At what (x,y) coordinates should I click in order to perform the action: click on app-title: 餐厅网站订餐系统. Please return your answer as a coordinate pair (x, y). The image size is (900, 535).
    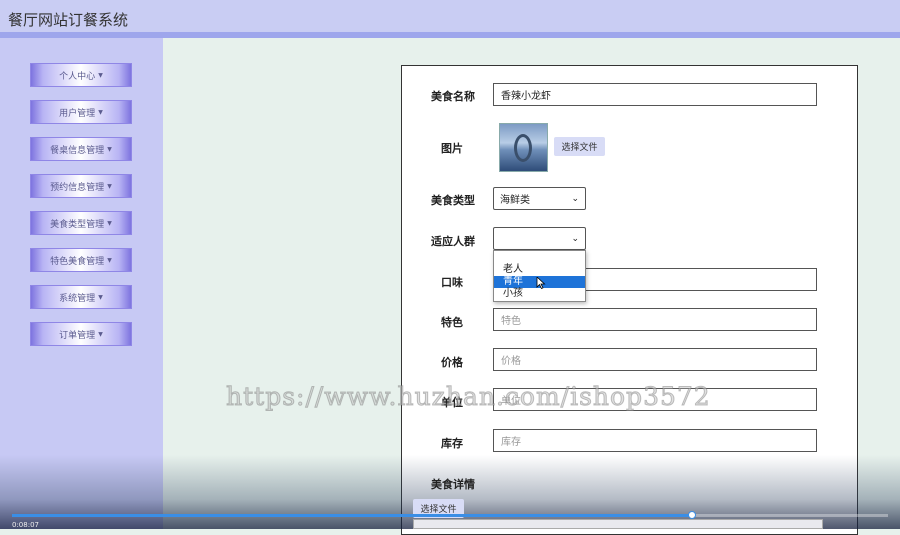
    Looking at the image, I should click on (68, 20).